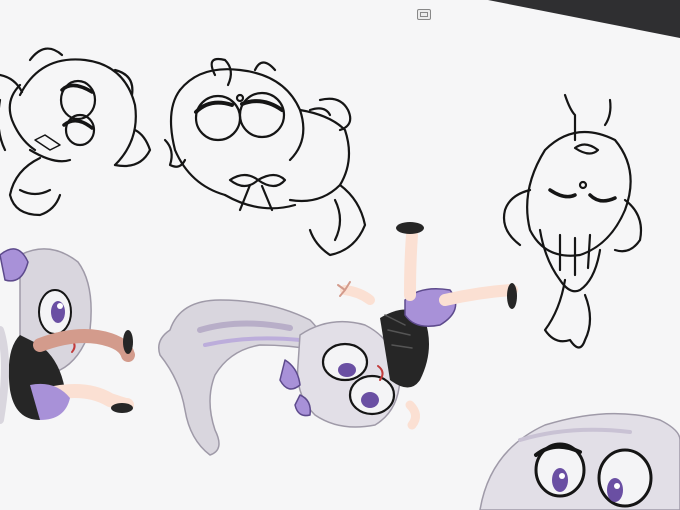 This screenshot has width=680, height=510. What do you see at coordinates (76, 132) in the screenshot?
I see `sketch-figure-top-left` at bounding box center [76, 132].